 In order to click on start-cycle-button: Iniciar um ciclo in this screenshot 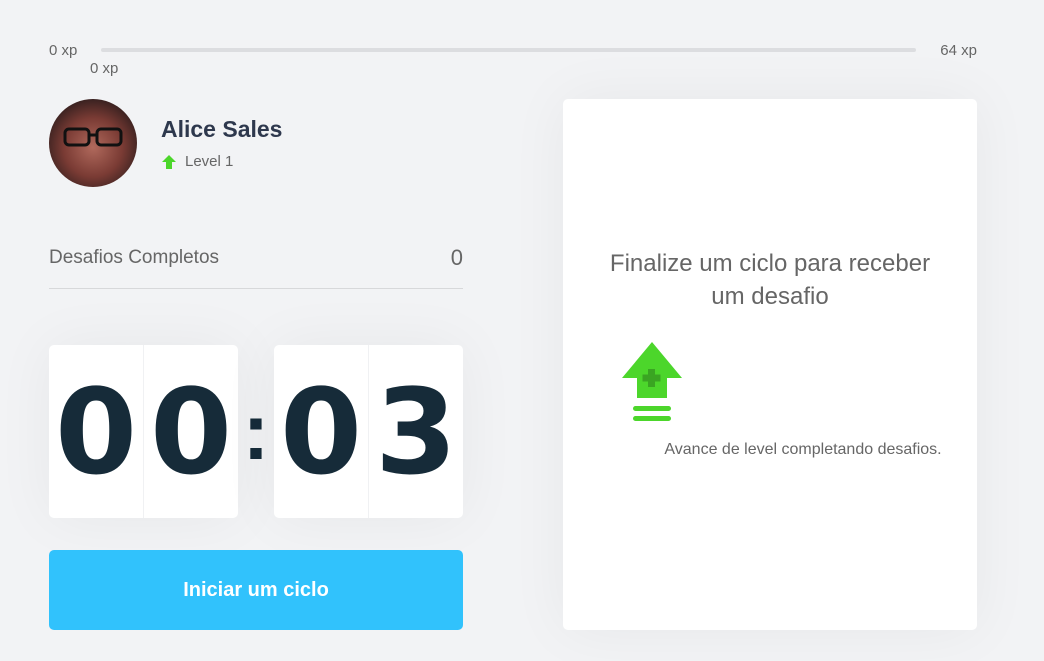, I will do `click(256, 590)`.